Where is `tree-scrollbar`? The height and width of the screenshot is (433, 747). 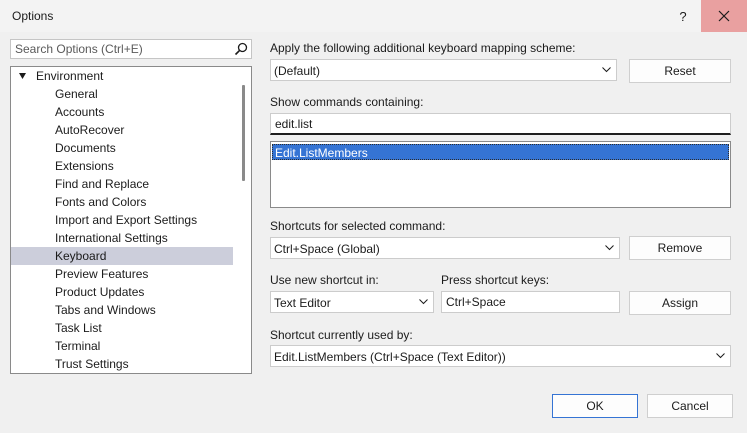 tree-scrollbar is located at coordinates (243, 133).